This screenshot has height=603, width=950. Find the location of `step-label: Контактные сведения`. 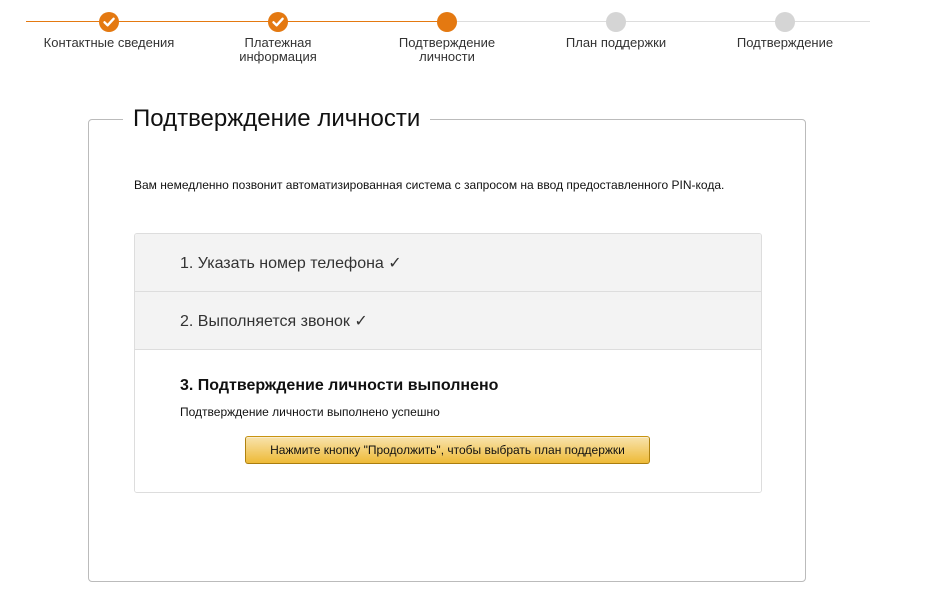

step-label: Контактные сведения is located at coordinates (109, 42).